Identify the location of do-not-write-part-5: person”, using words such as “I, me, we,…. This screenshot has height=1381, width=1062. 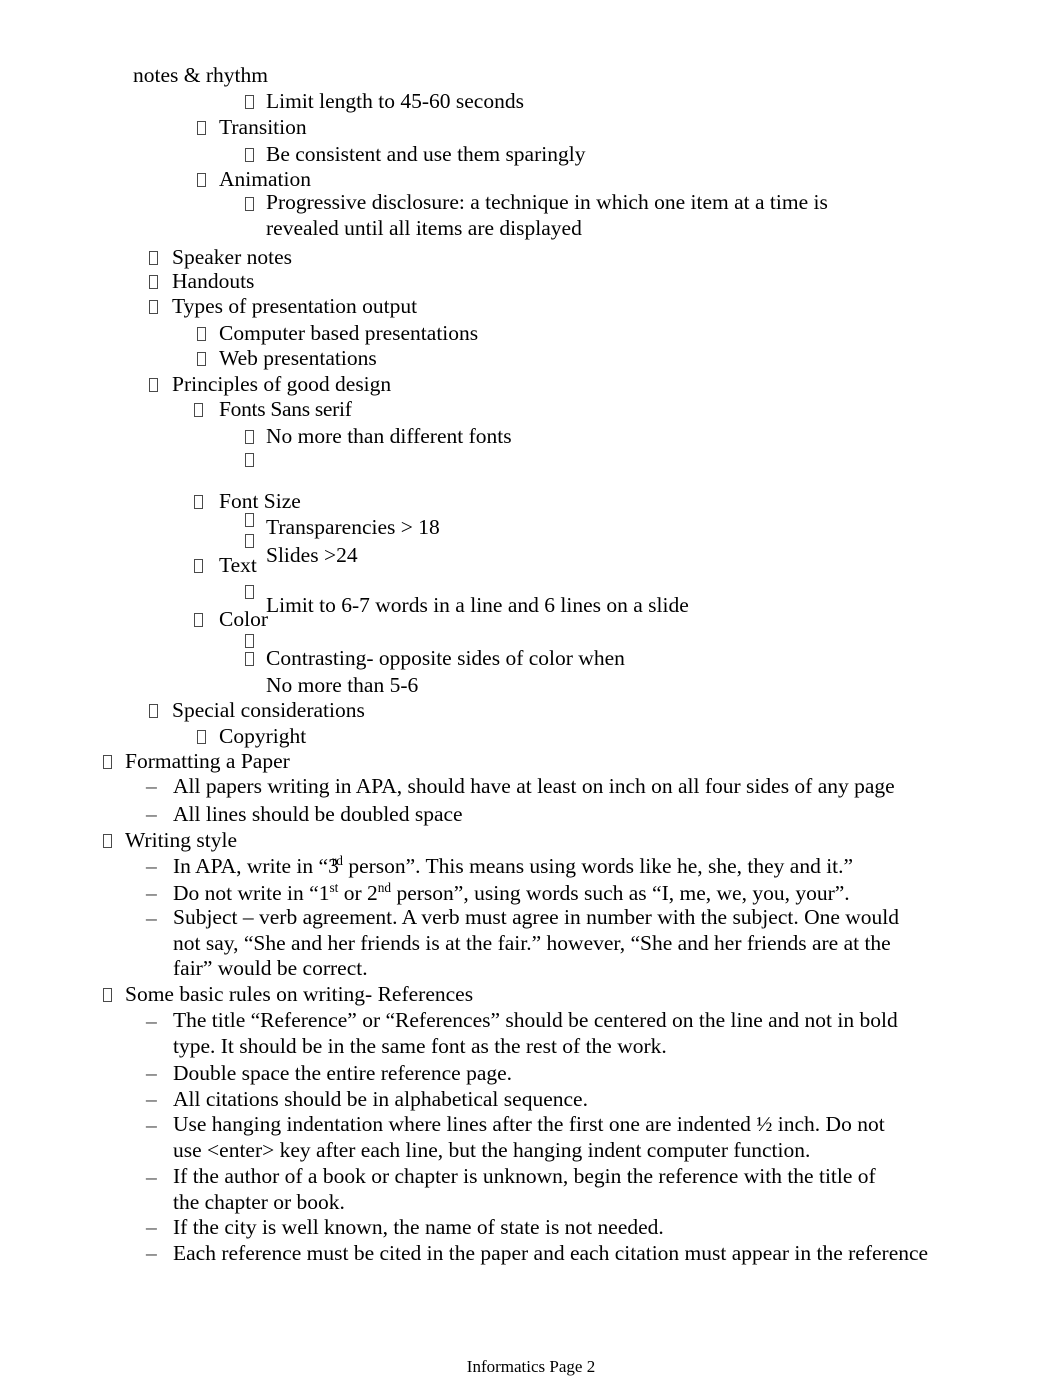
(620, 893).